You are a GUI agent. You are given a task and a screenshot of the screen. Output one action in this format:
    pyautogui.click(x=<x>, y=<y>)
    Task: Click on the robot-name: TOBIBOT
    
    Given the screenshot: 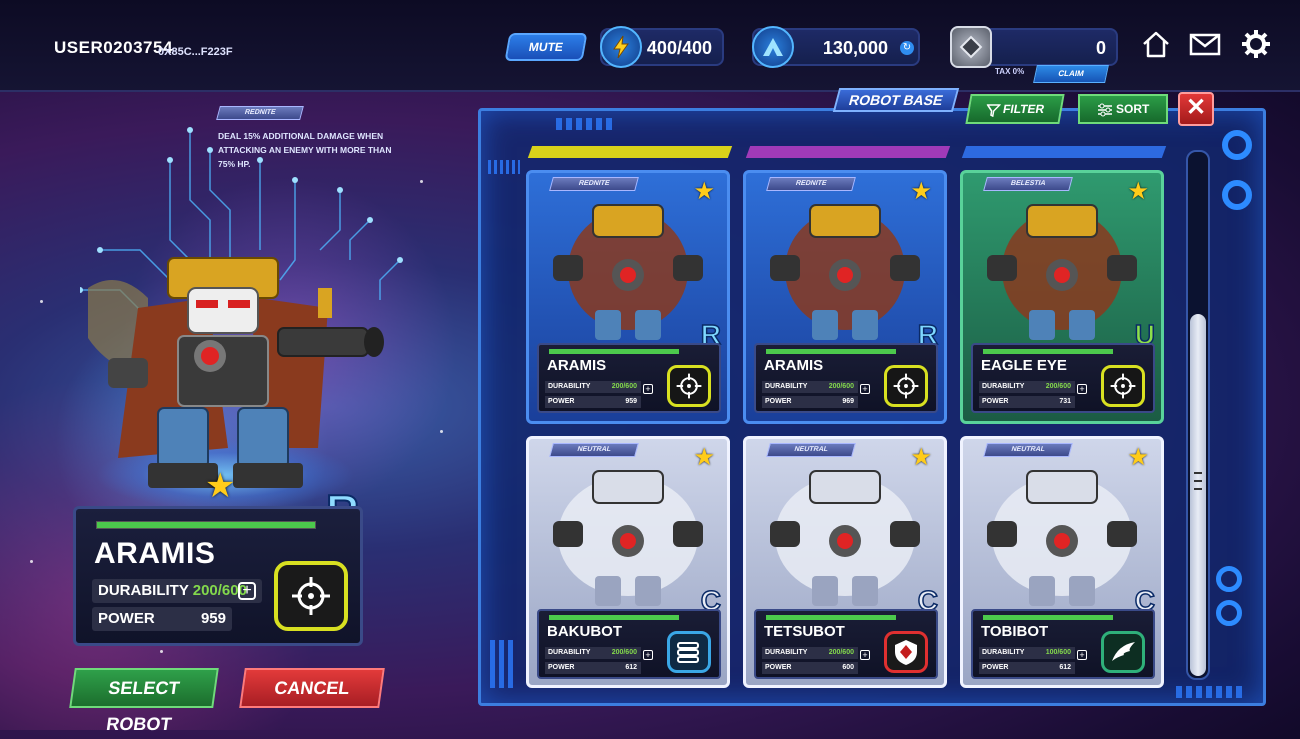 What is the action you would take?
    pyautogui.click(x=1015, y=631)
    